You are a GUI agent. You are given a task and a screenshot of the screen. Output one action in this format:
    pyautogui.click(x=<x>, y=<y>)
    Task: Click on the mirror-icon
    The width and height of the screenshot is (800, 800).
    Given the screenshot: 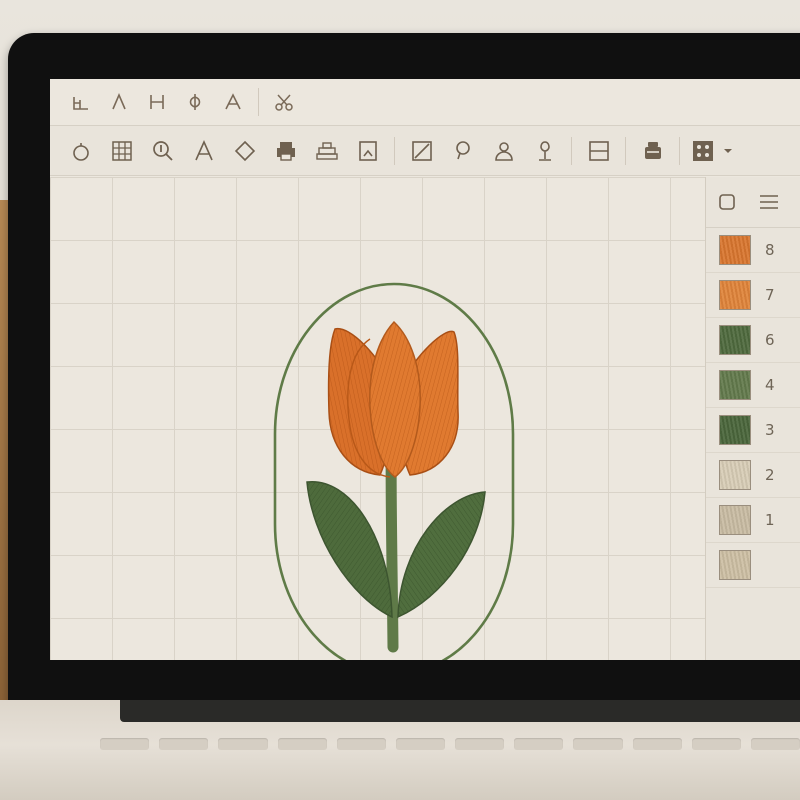 What is the action you would take?
    pyautogui.click(x=195, y=102)
    